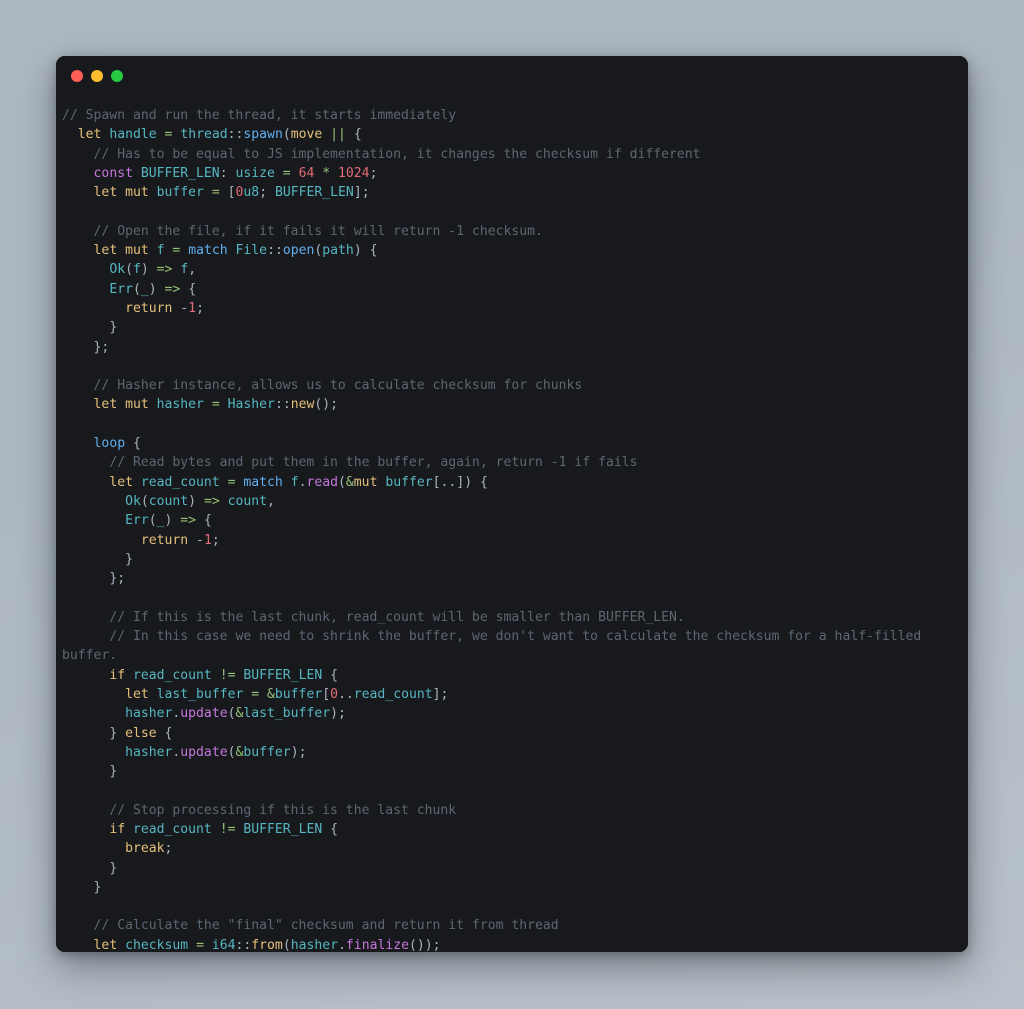 Image resolution: width=1024 pixels, height=1009 pixels. I want to click on code-token-number: 64, so click(306, 173).